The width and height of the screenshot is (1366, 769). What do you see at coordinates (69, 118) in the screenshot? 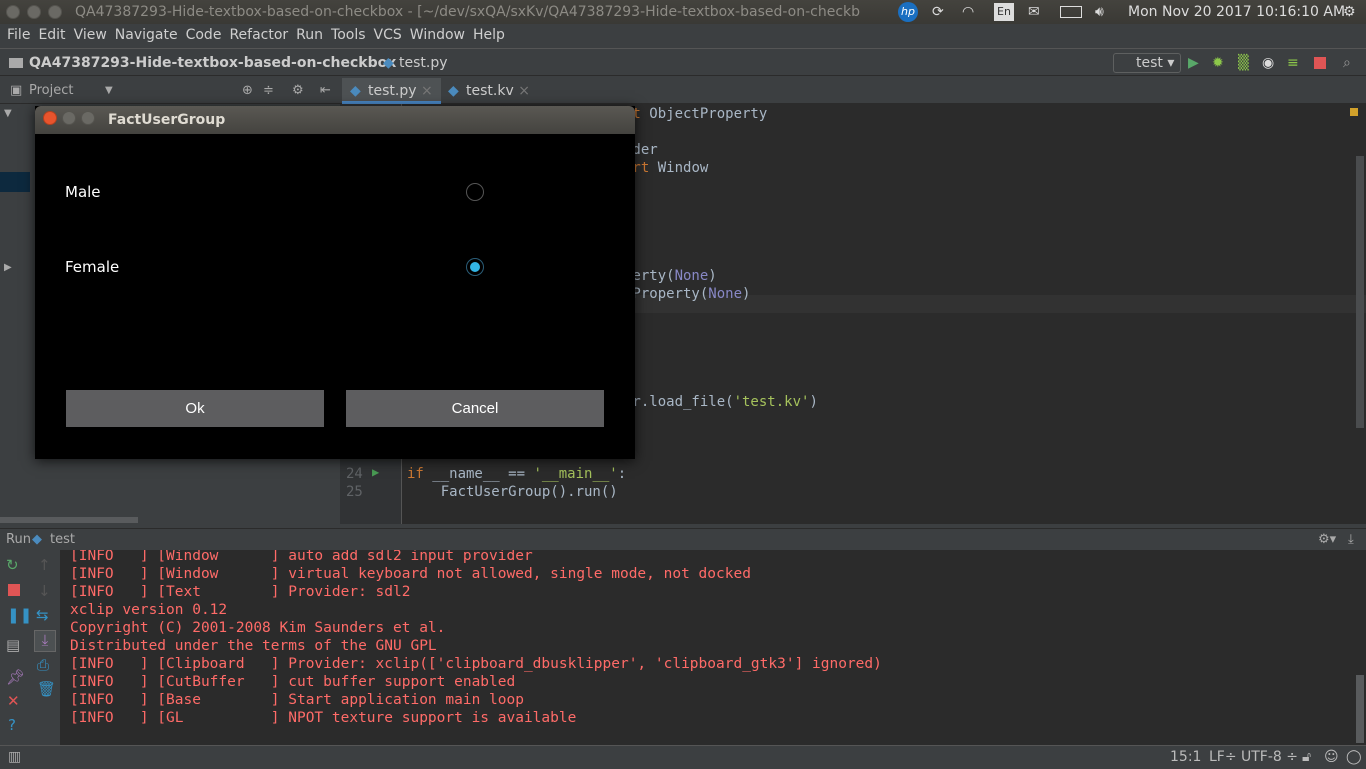
I see `dialog-minimize-button` at bounding box center [69, 118].